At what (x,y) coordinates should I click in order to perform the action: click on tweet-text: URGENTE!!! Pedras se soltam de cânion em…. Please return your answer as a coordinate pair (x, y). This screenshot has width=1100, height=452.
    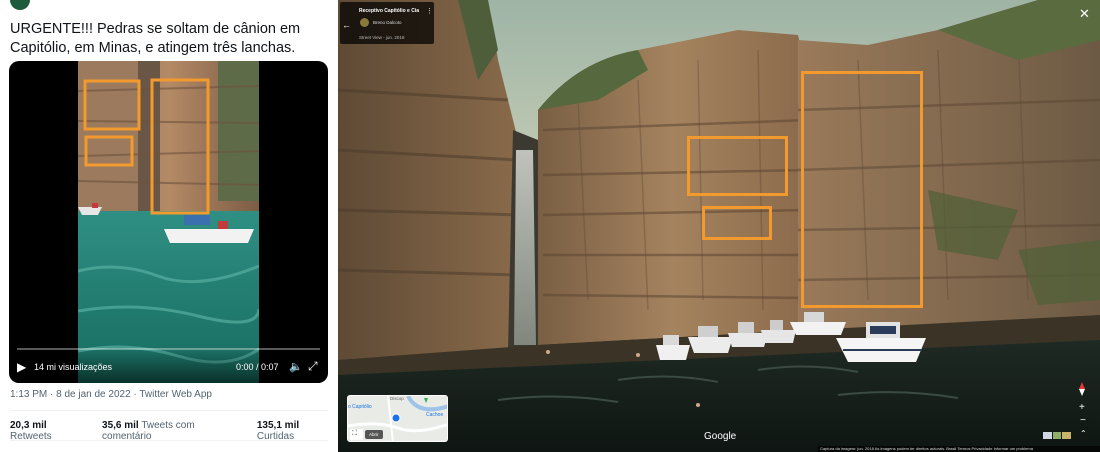
    Looking at the image, I should click on (155, 38).